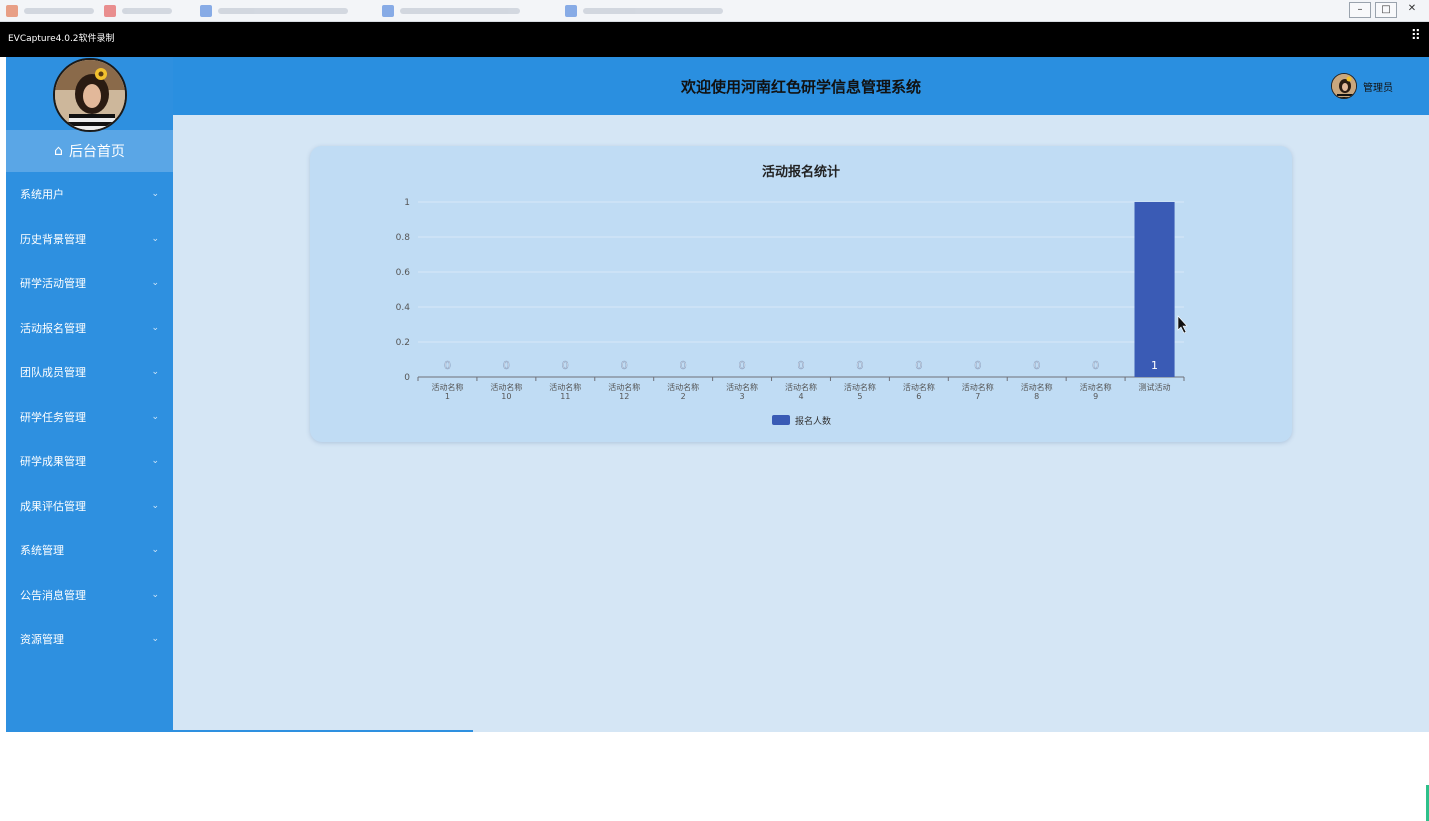  I want to click on sidebar-item-label: 研学活动管理, so click(53, 284).